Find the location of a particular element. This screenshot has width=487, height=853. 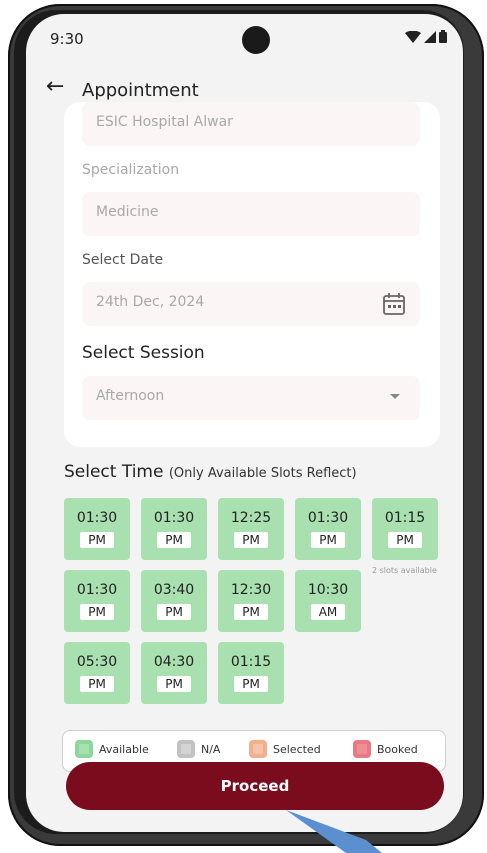

pointer-arrow is located at coordinates (334, 831).